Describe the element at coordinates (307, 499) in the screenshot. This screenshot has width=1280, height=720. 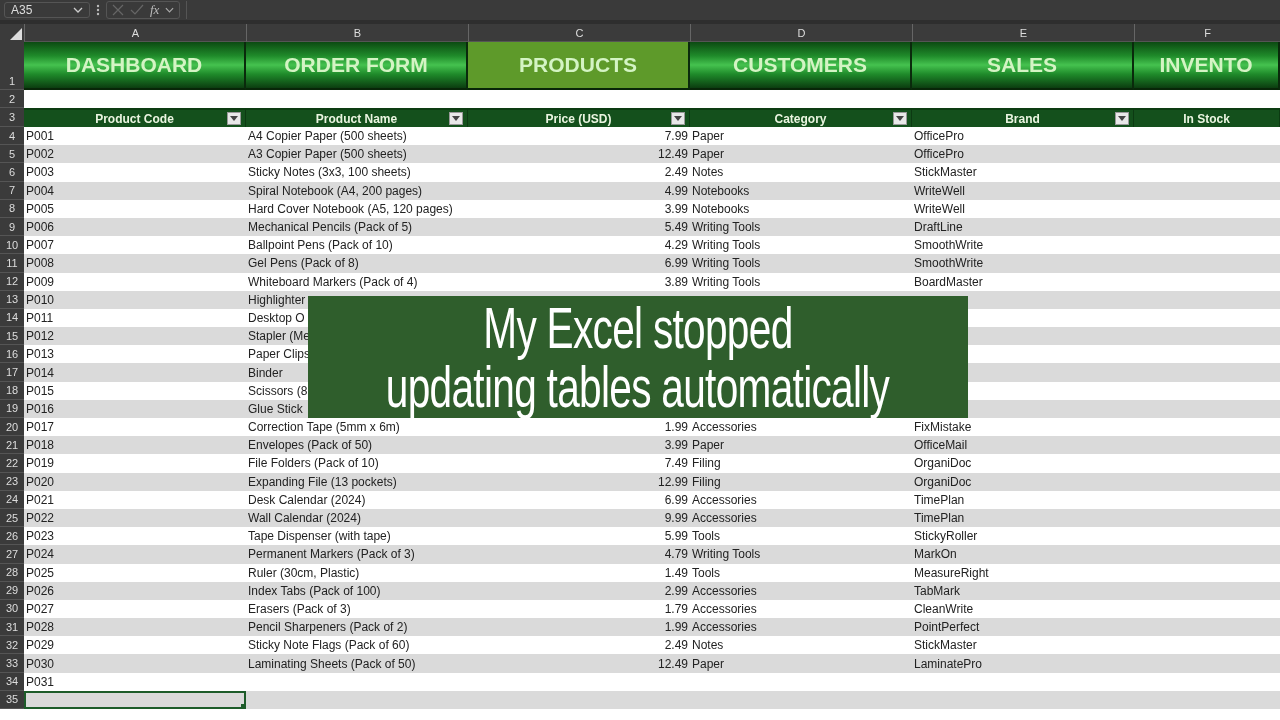
I see `table-cell: Desk Calendar (2024)` at that location.